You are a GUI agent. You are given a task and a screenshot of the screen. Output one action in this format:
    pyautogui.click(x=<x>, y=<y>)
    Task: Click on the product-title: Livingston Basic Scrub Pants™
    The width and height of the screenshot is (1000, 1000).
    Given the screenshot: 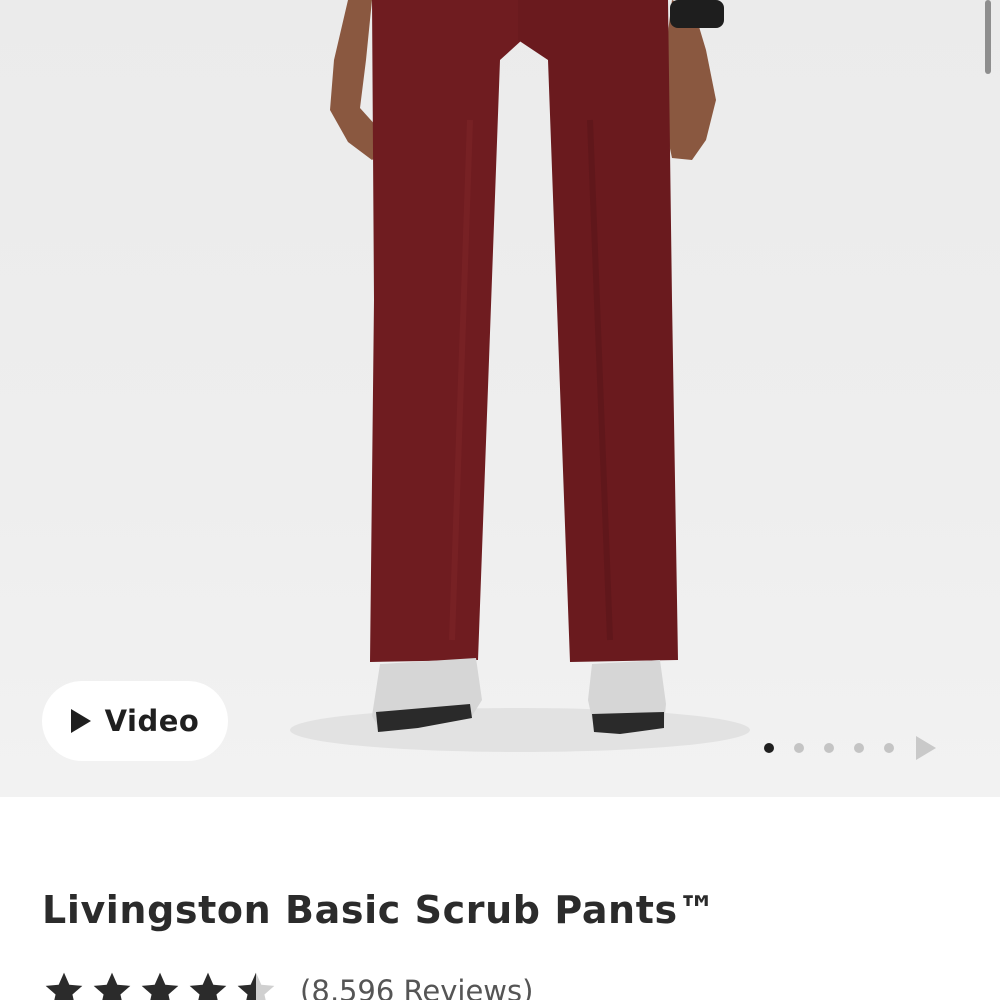 What is the action you would take?
    pyautogui.click(x=379, y=910)
    